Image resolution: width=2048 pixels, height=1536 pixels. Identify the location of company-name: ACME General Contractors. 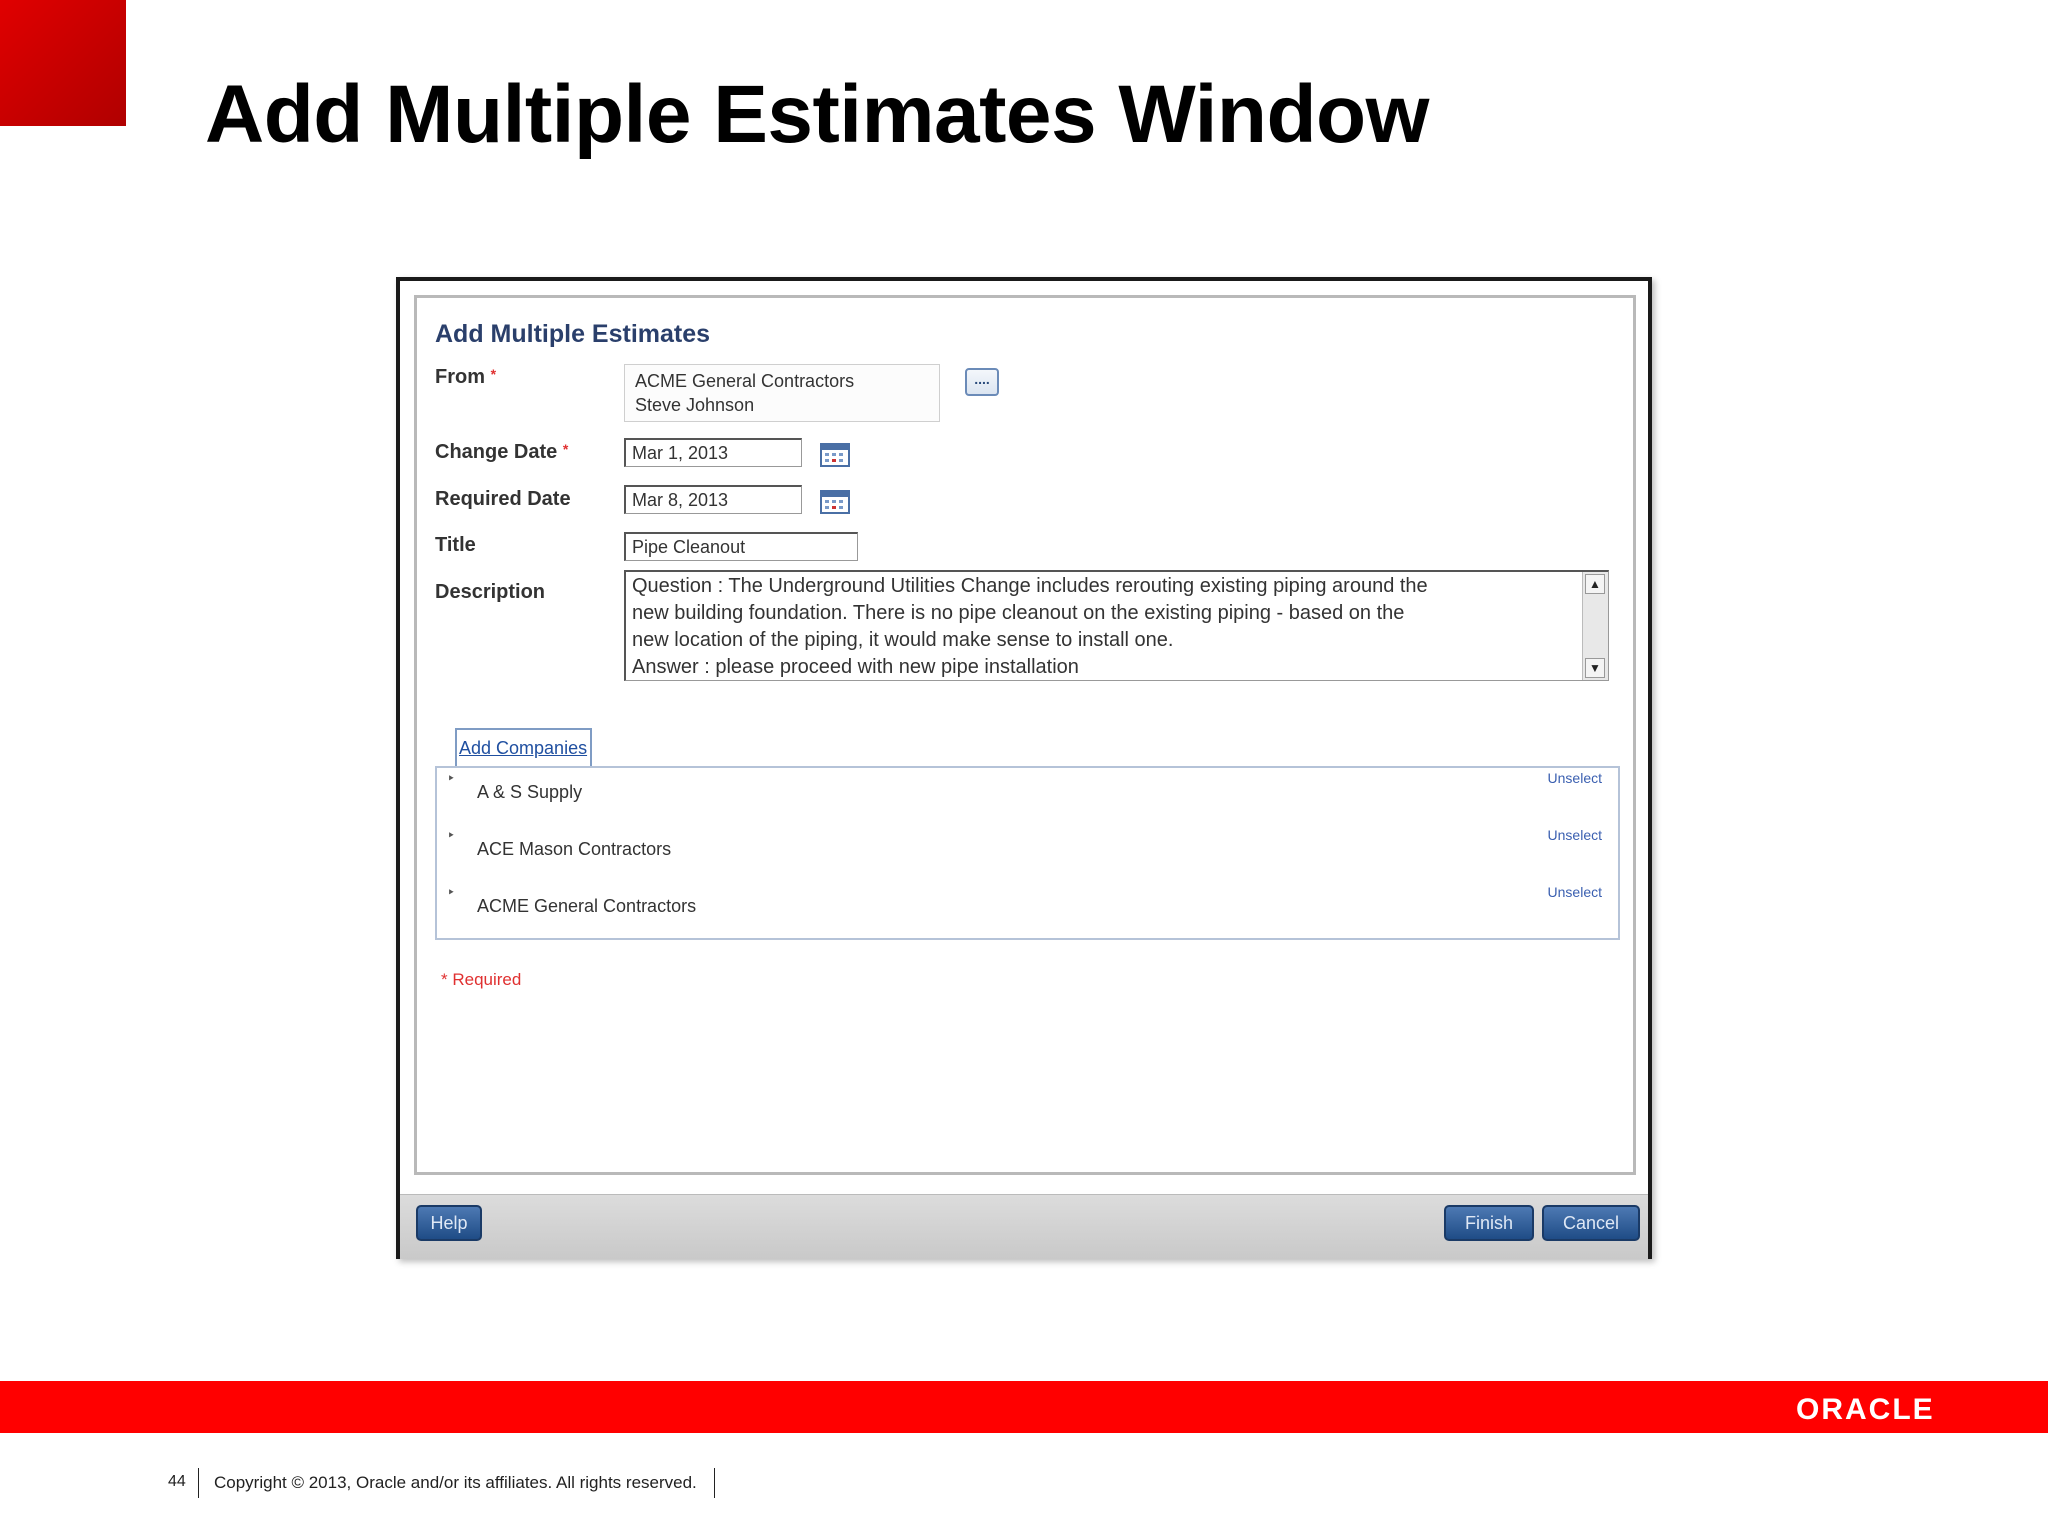
(587, 906).